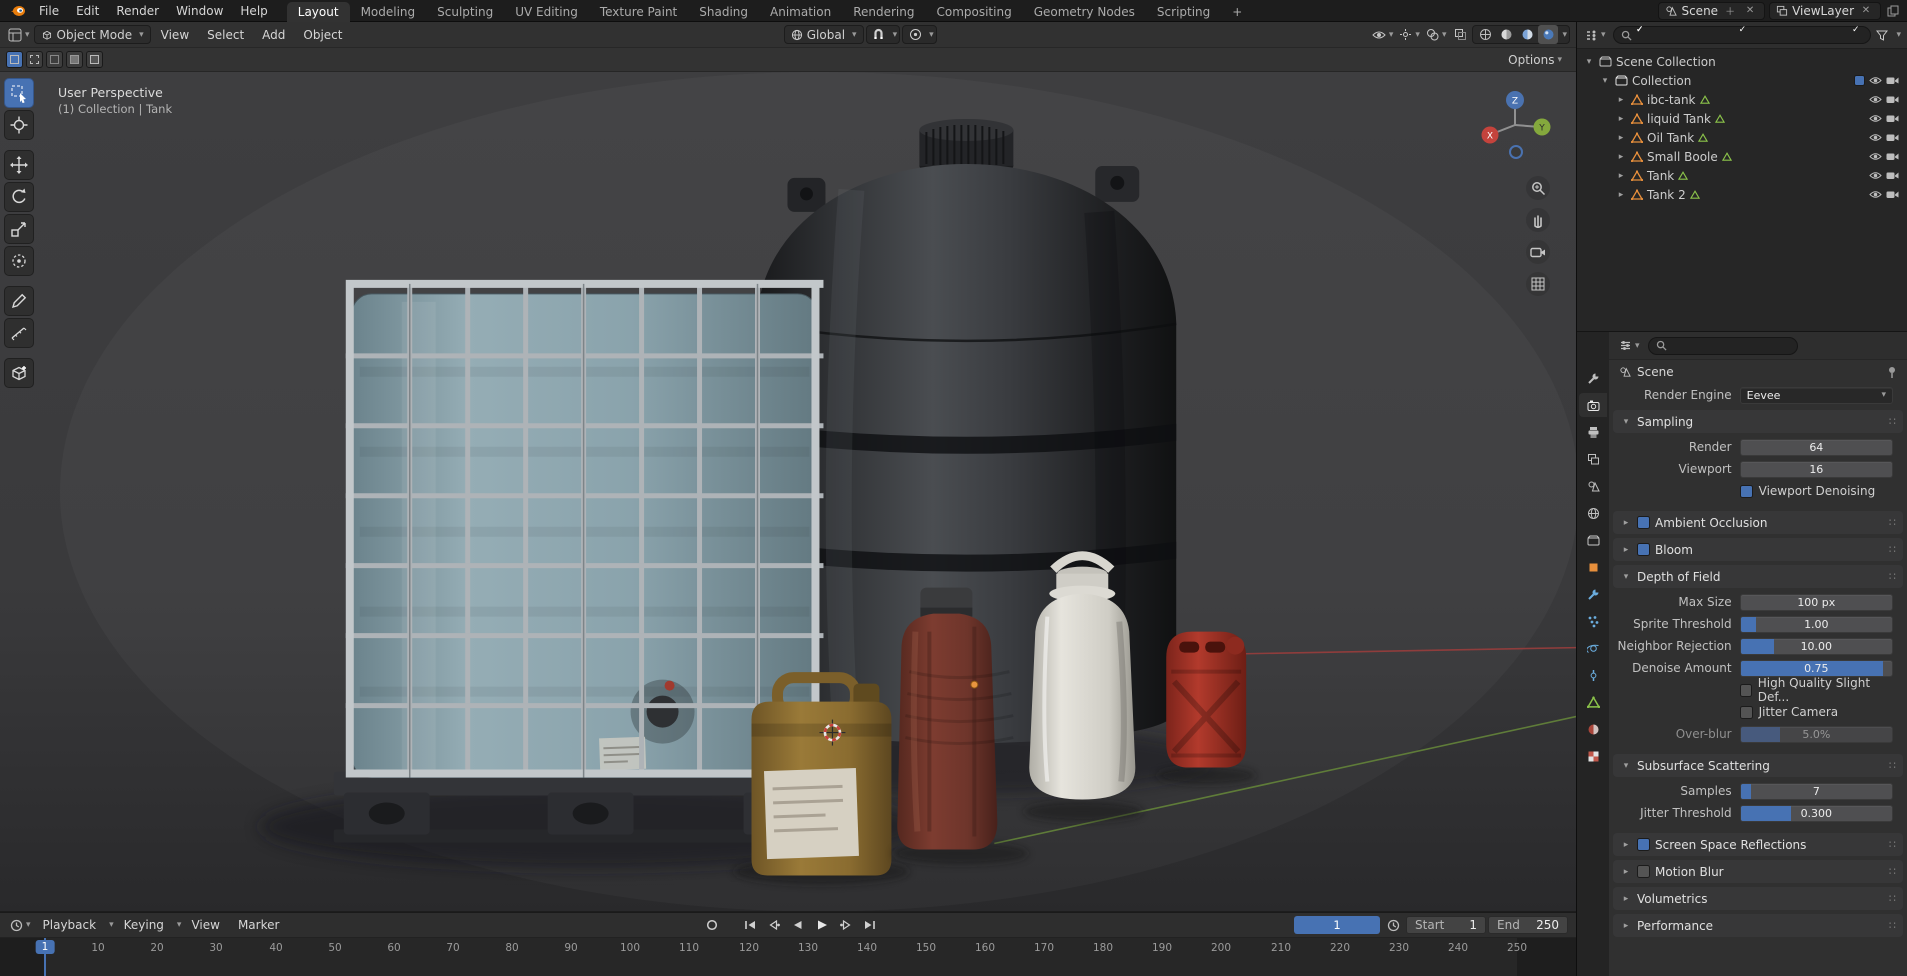 This screenshot has height=976, width=1907. Describe the element at coordinates (1758, 871) in the screenshot. I see `panel-motion-blur-header: ▸ Motion Blur ∷` at that location.